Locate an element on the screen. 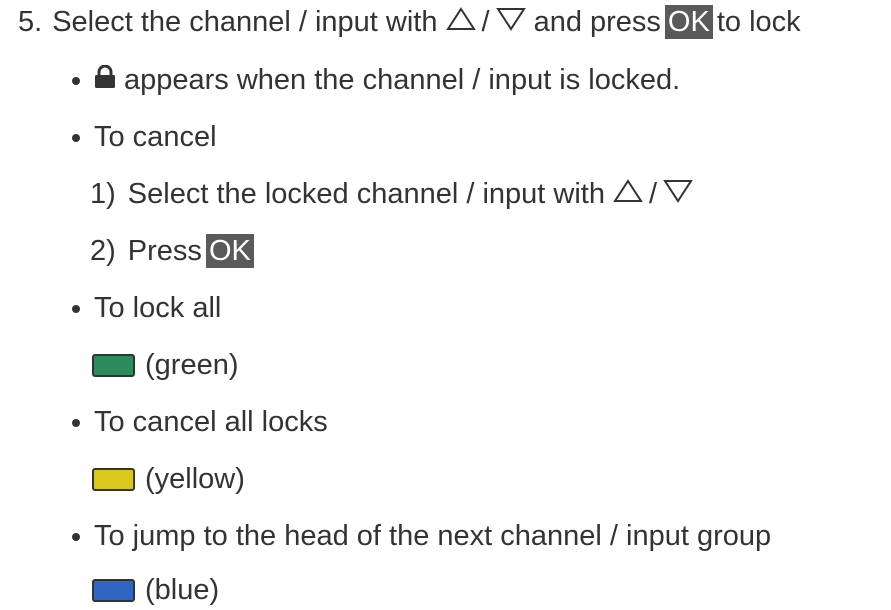  bullet-lock-all-line: To lock all is located at coordinates (146, 308).